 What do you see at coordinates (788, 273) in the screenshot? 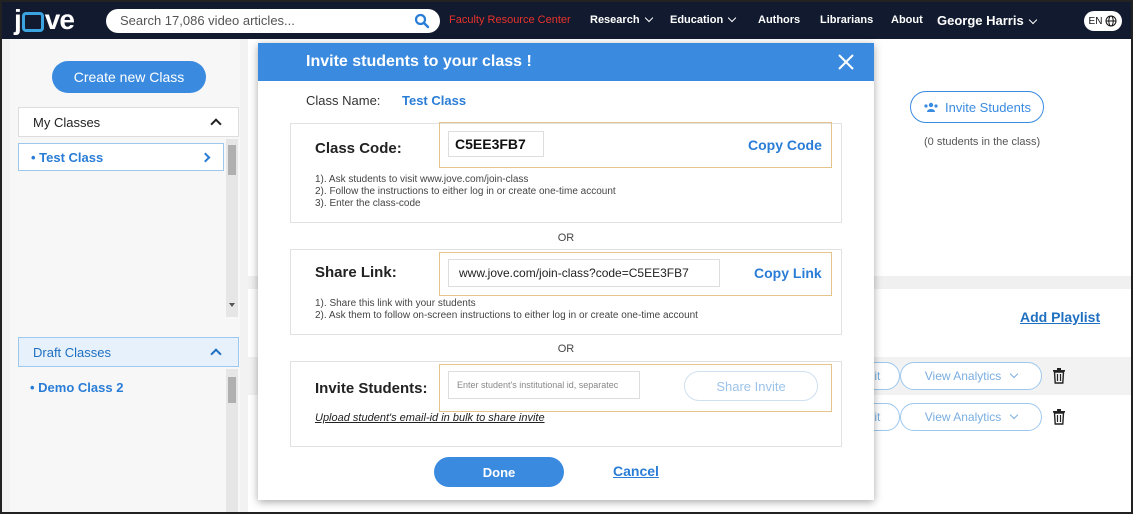
I see `copy-link-button: Copy Link` at bounding box center [788, 273].